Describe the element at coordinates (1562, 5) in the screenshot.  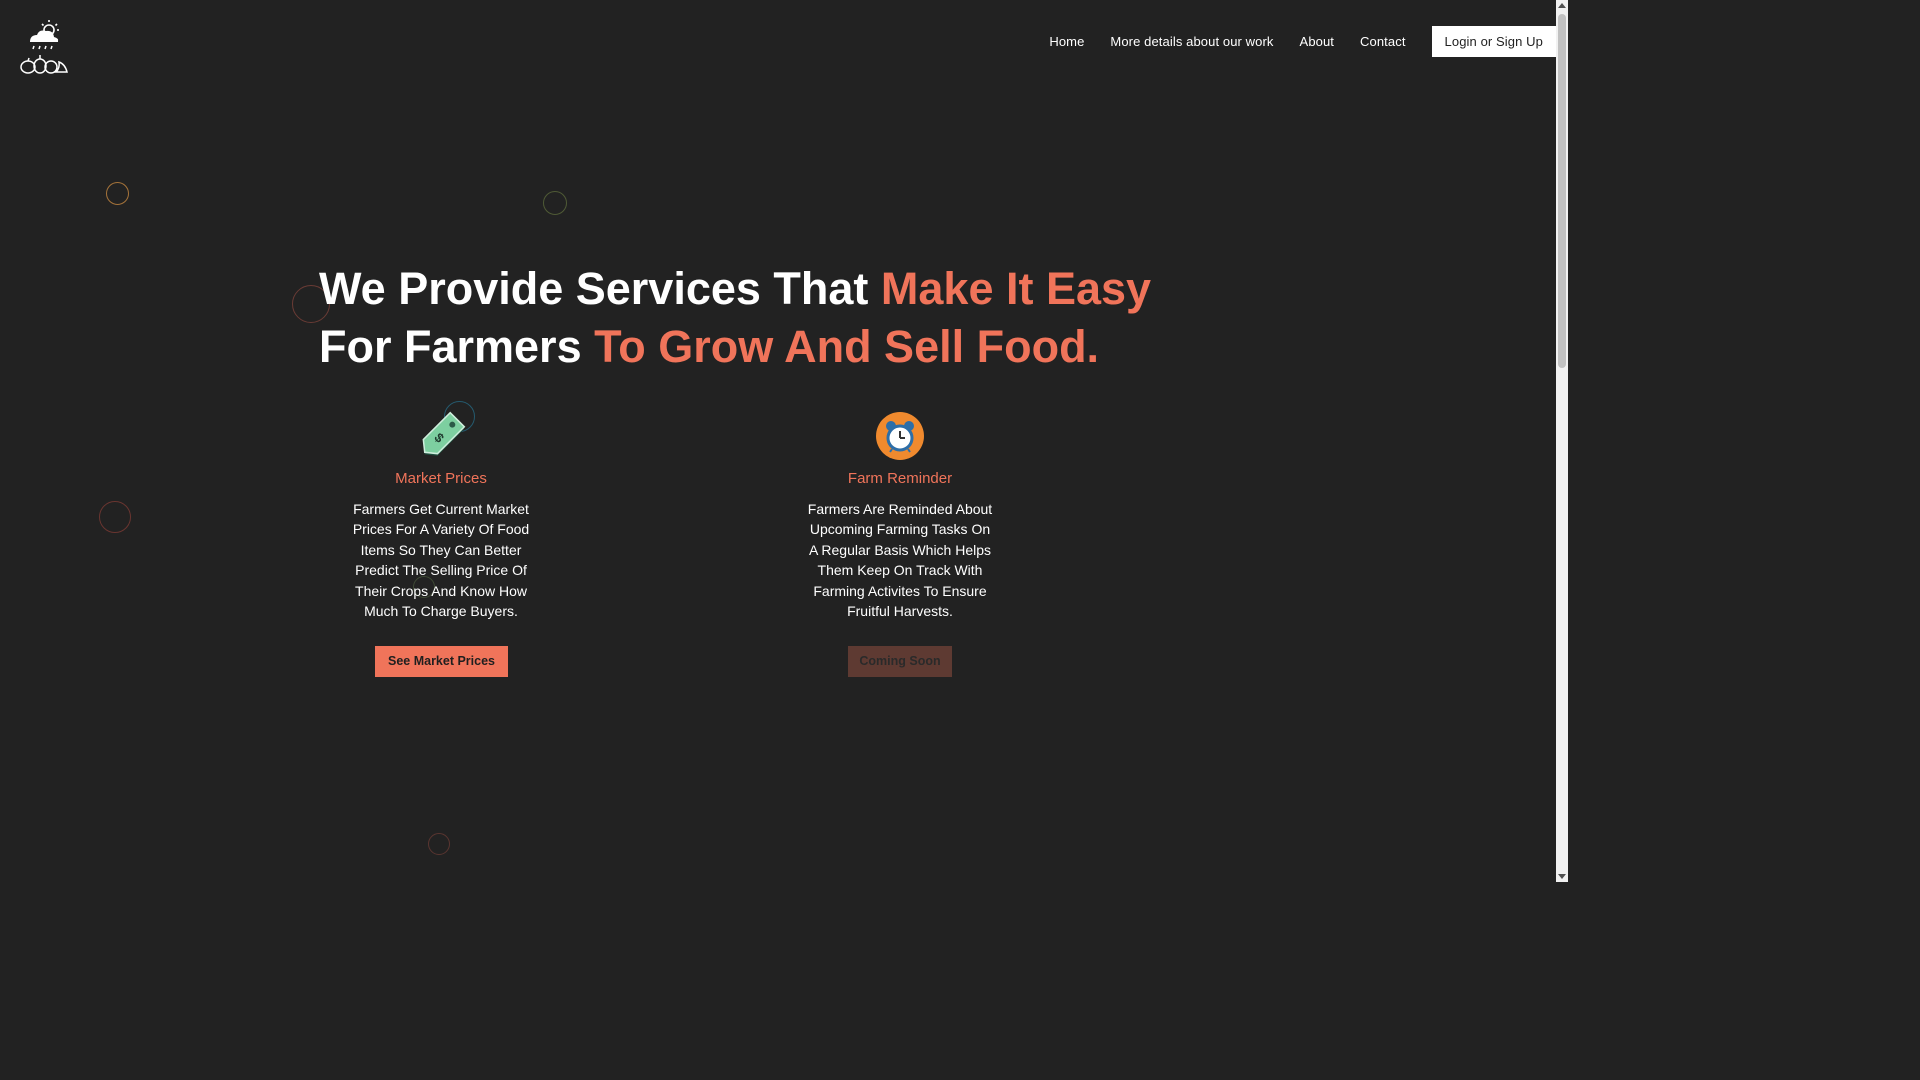
I see `scroll-up-icon` at that location.